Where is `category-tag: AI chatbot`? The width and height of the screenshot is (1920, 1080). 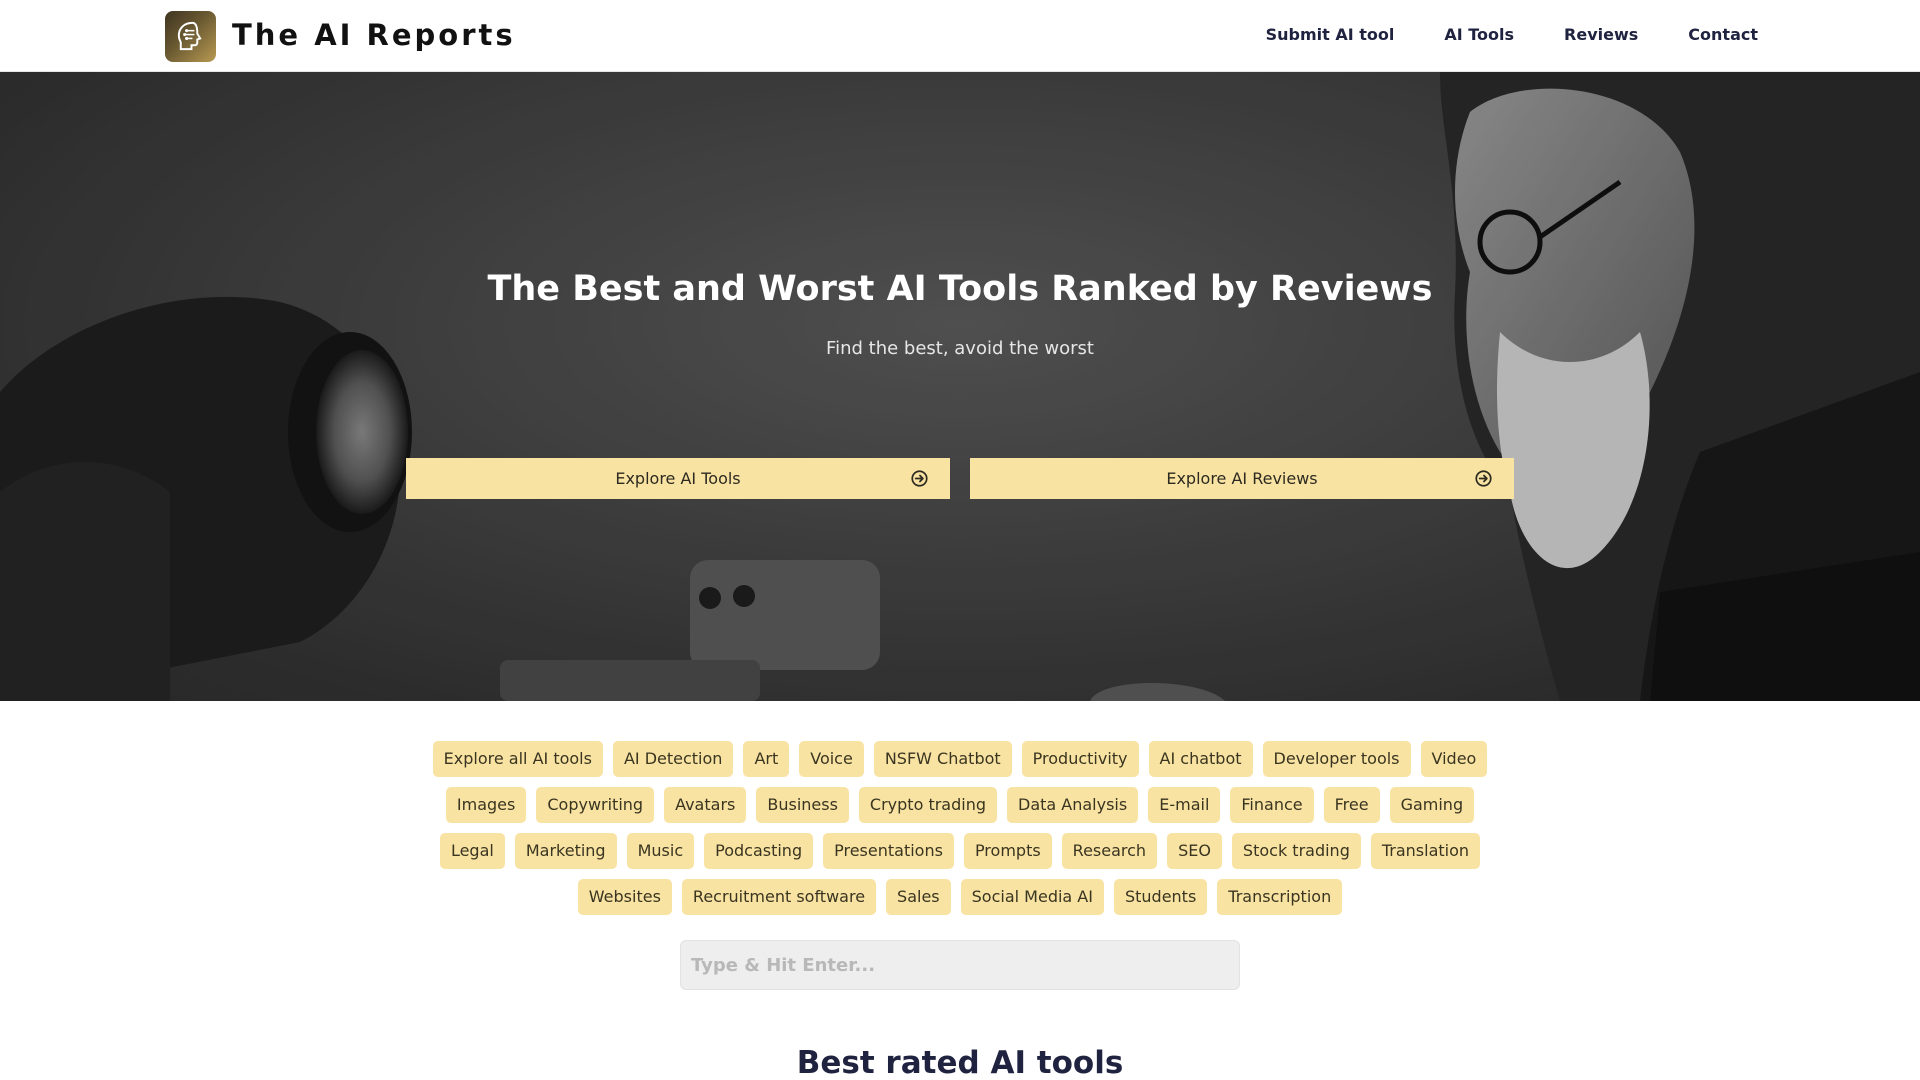 category-tag: AI chatbot is located at coordinates (1200, 759).